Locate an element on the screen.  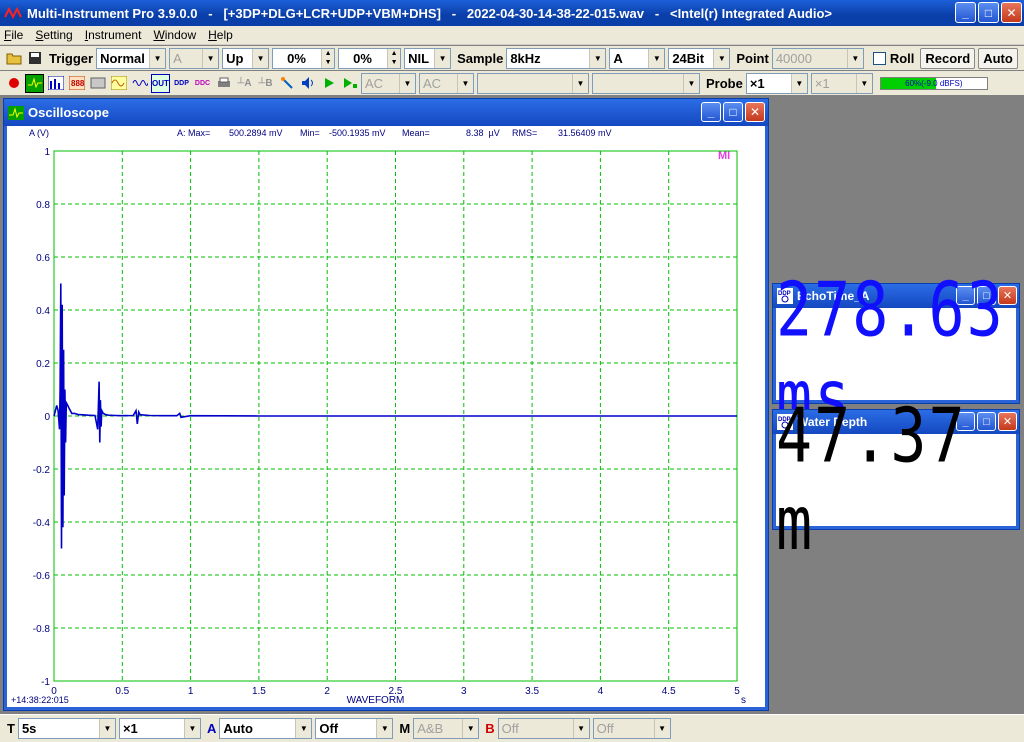
time-zoom-select: ×1 ▼ is located at coordinates (159, 728).